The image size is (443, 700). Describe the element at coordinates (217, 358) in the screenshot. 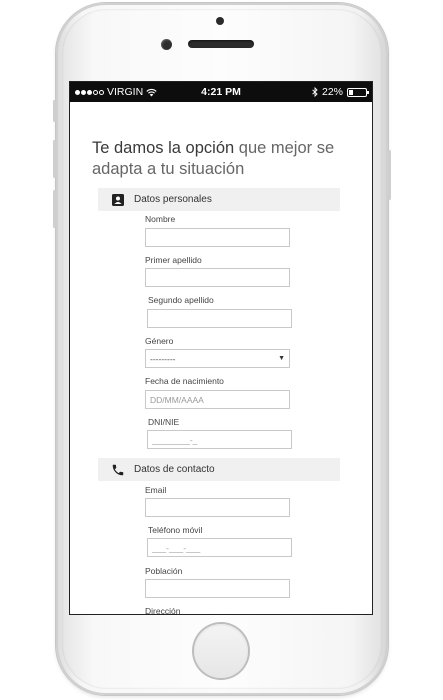

I see `genero-select: --------- ▼` at that location.